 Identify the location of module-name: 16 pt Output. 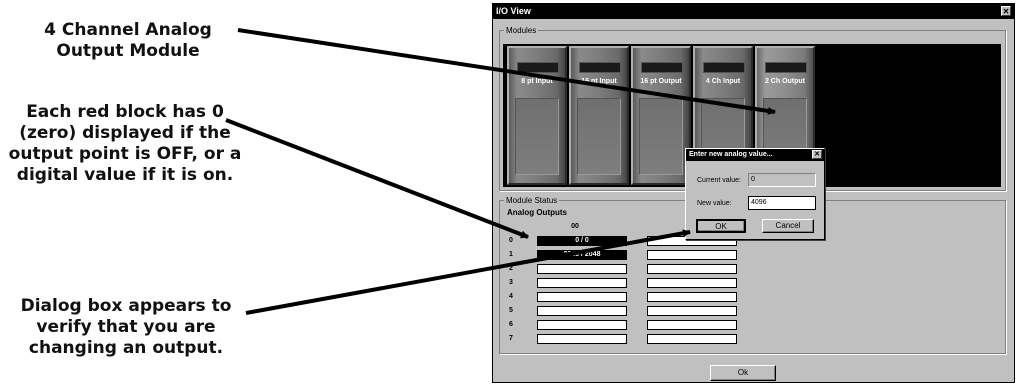
(661, 81).